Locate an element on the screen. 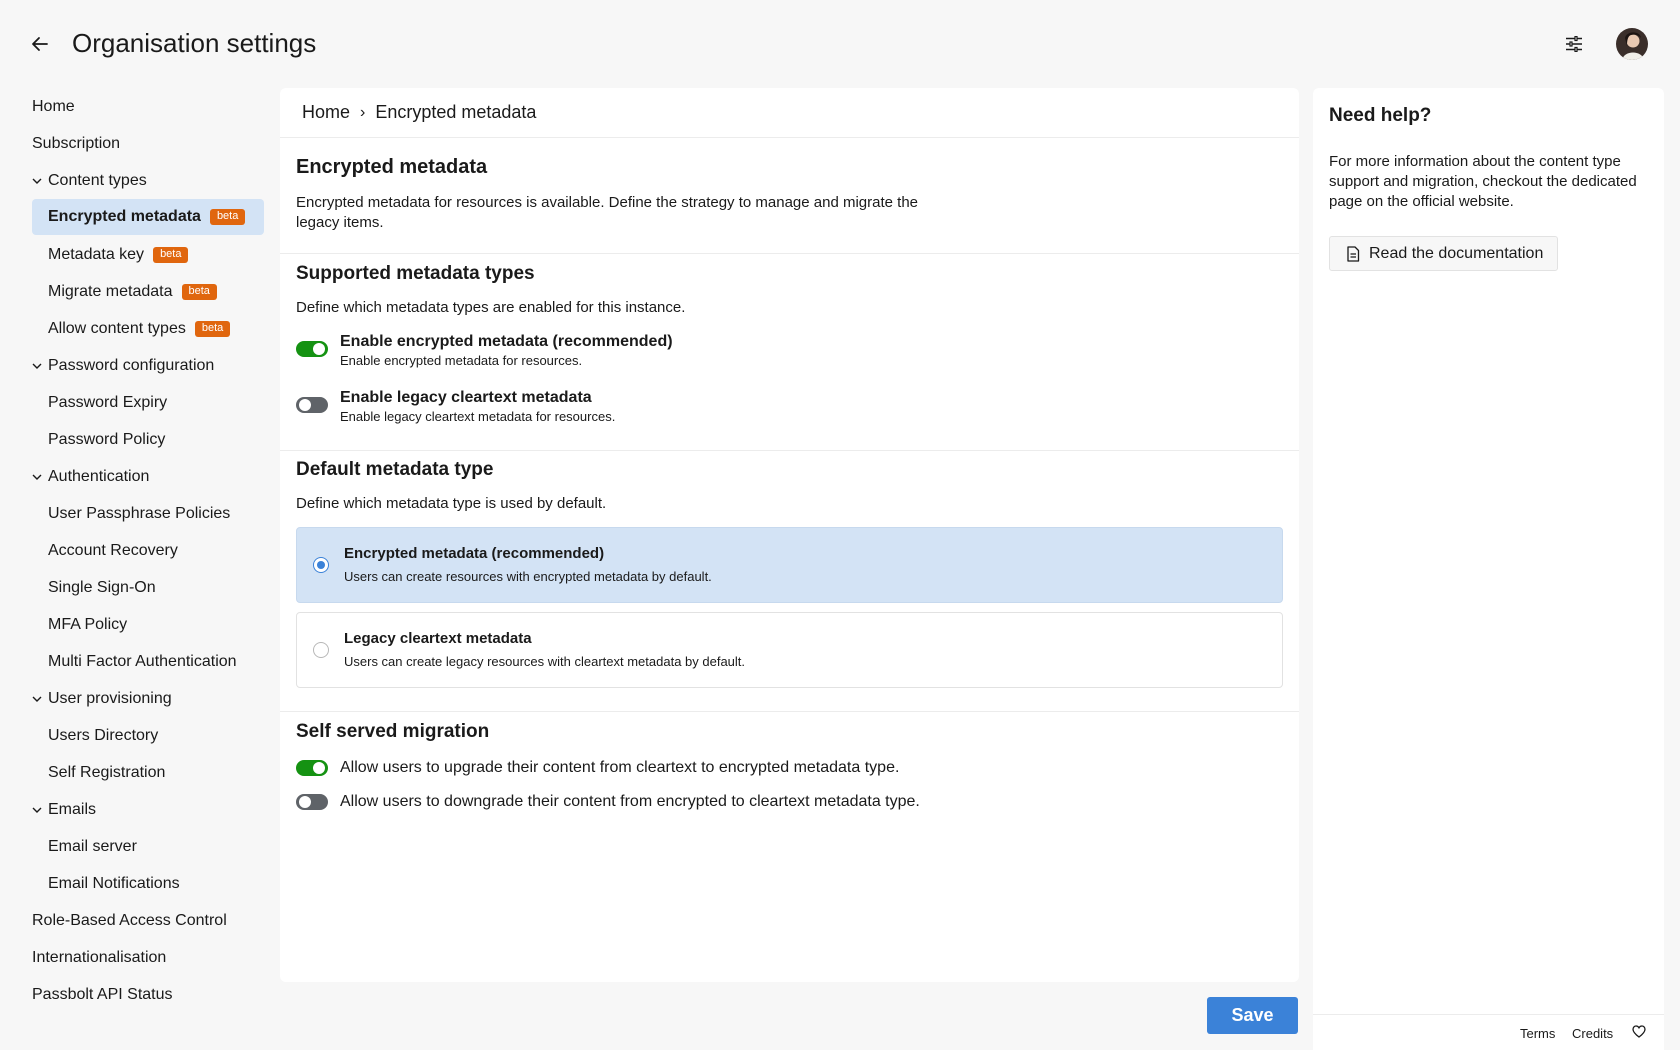 The width and height of the screenshot is (1680, 1050). sidebar-item-label: Users Directory is located at coordinates (103, 736).